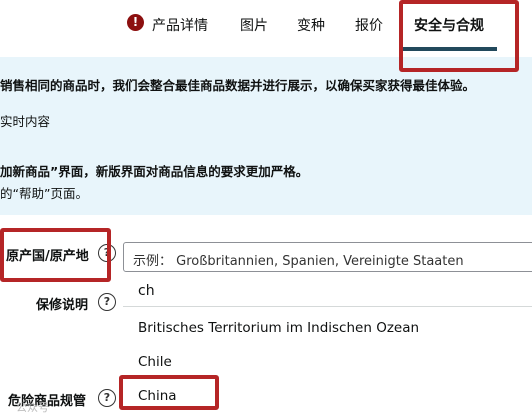 The image size is (532, 415). What do you see at coordinates (25, 121) in the screenshot?
I see `banner-line-2: 实时内容` at bounding box center [25, 121].